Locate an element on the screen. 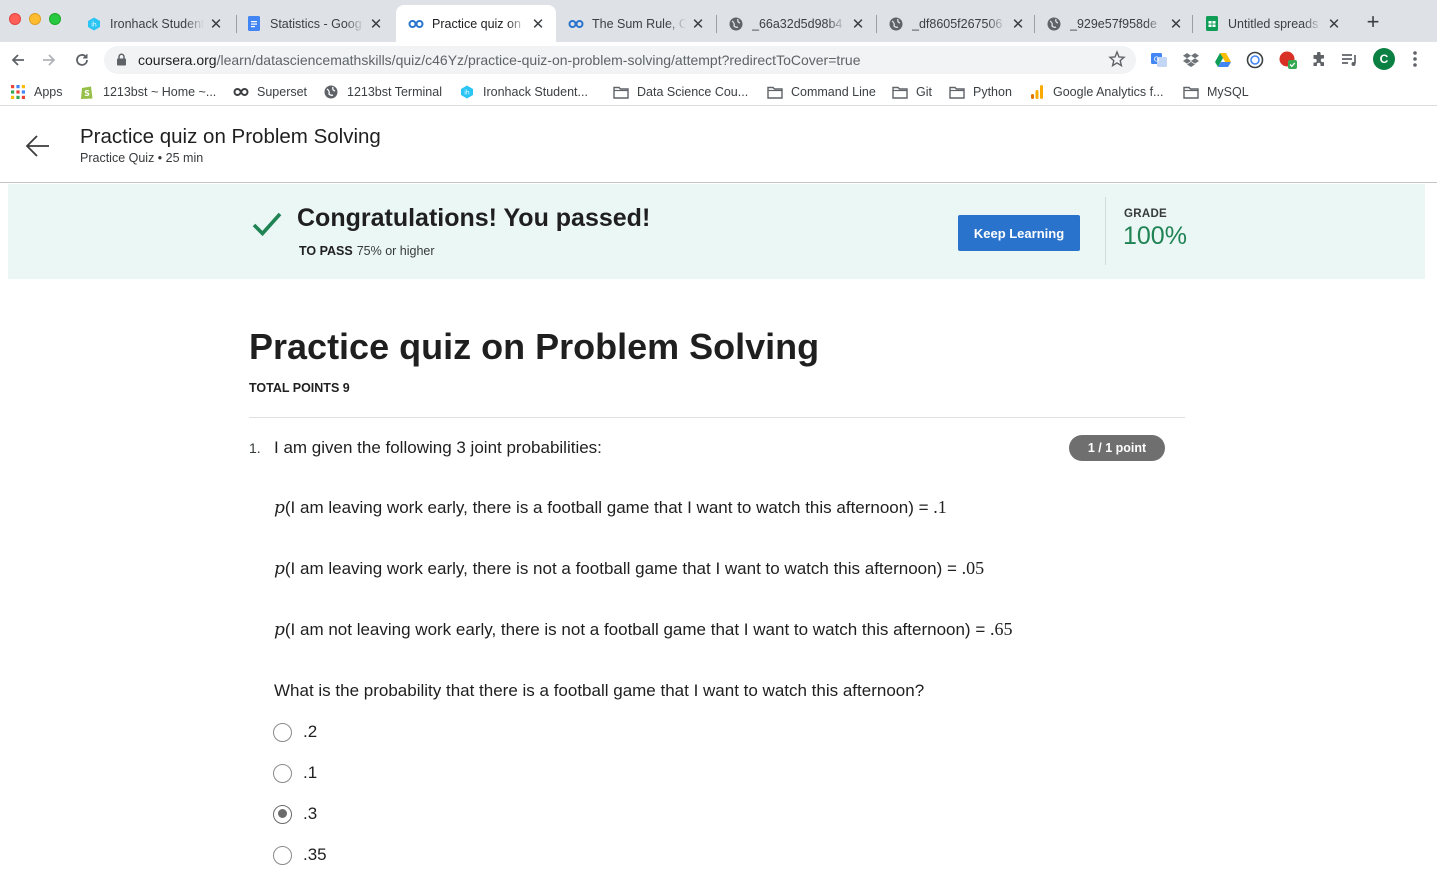  shopify-icon: S is located at coordinates (87, 92).